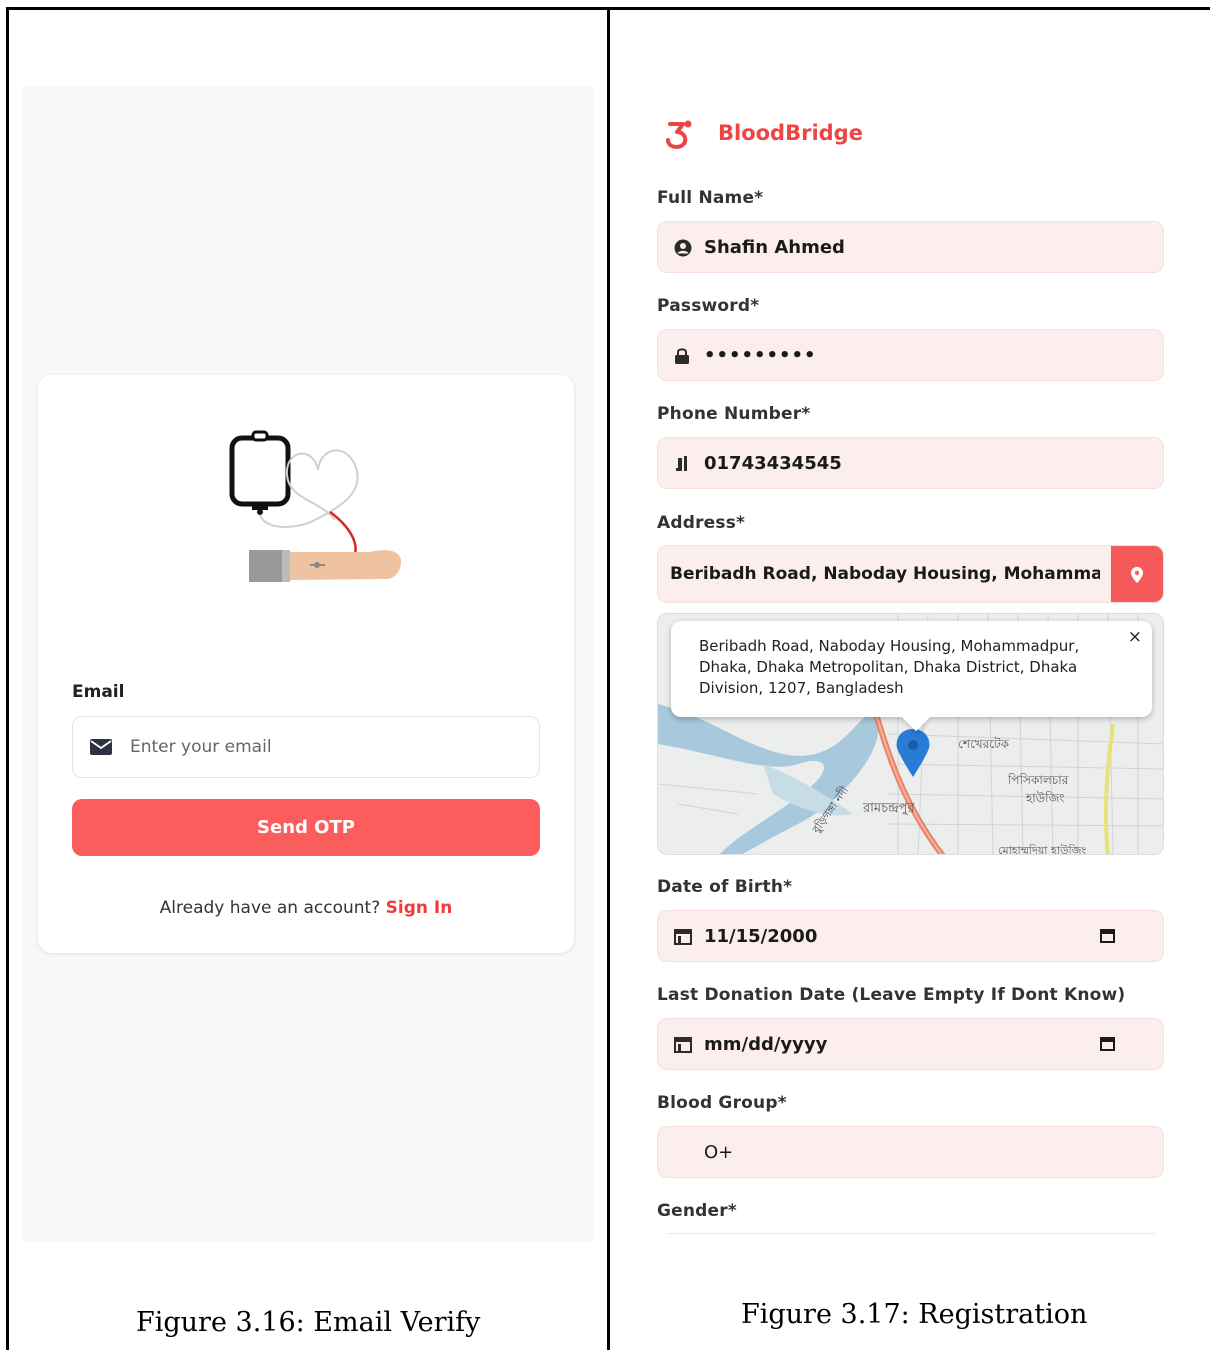  Describe the element at coordinates (766, 1044) in the screenshot. I see `last-donation-value: mm/dd/yyyy` at that location.